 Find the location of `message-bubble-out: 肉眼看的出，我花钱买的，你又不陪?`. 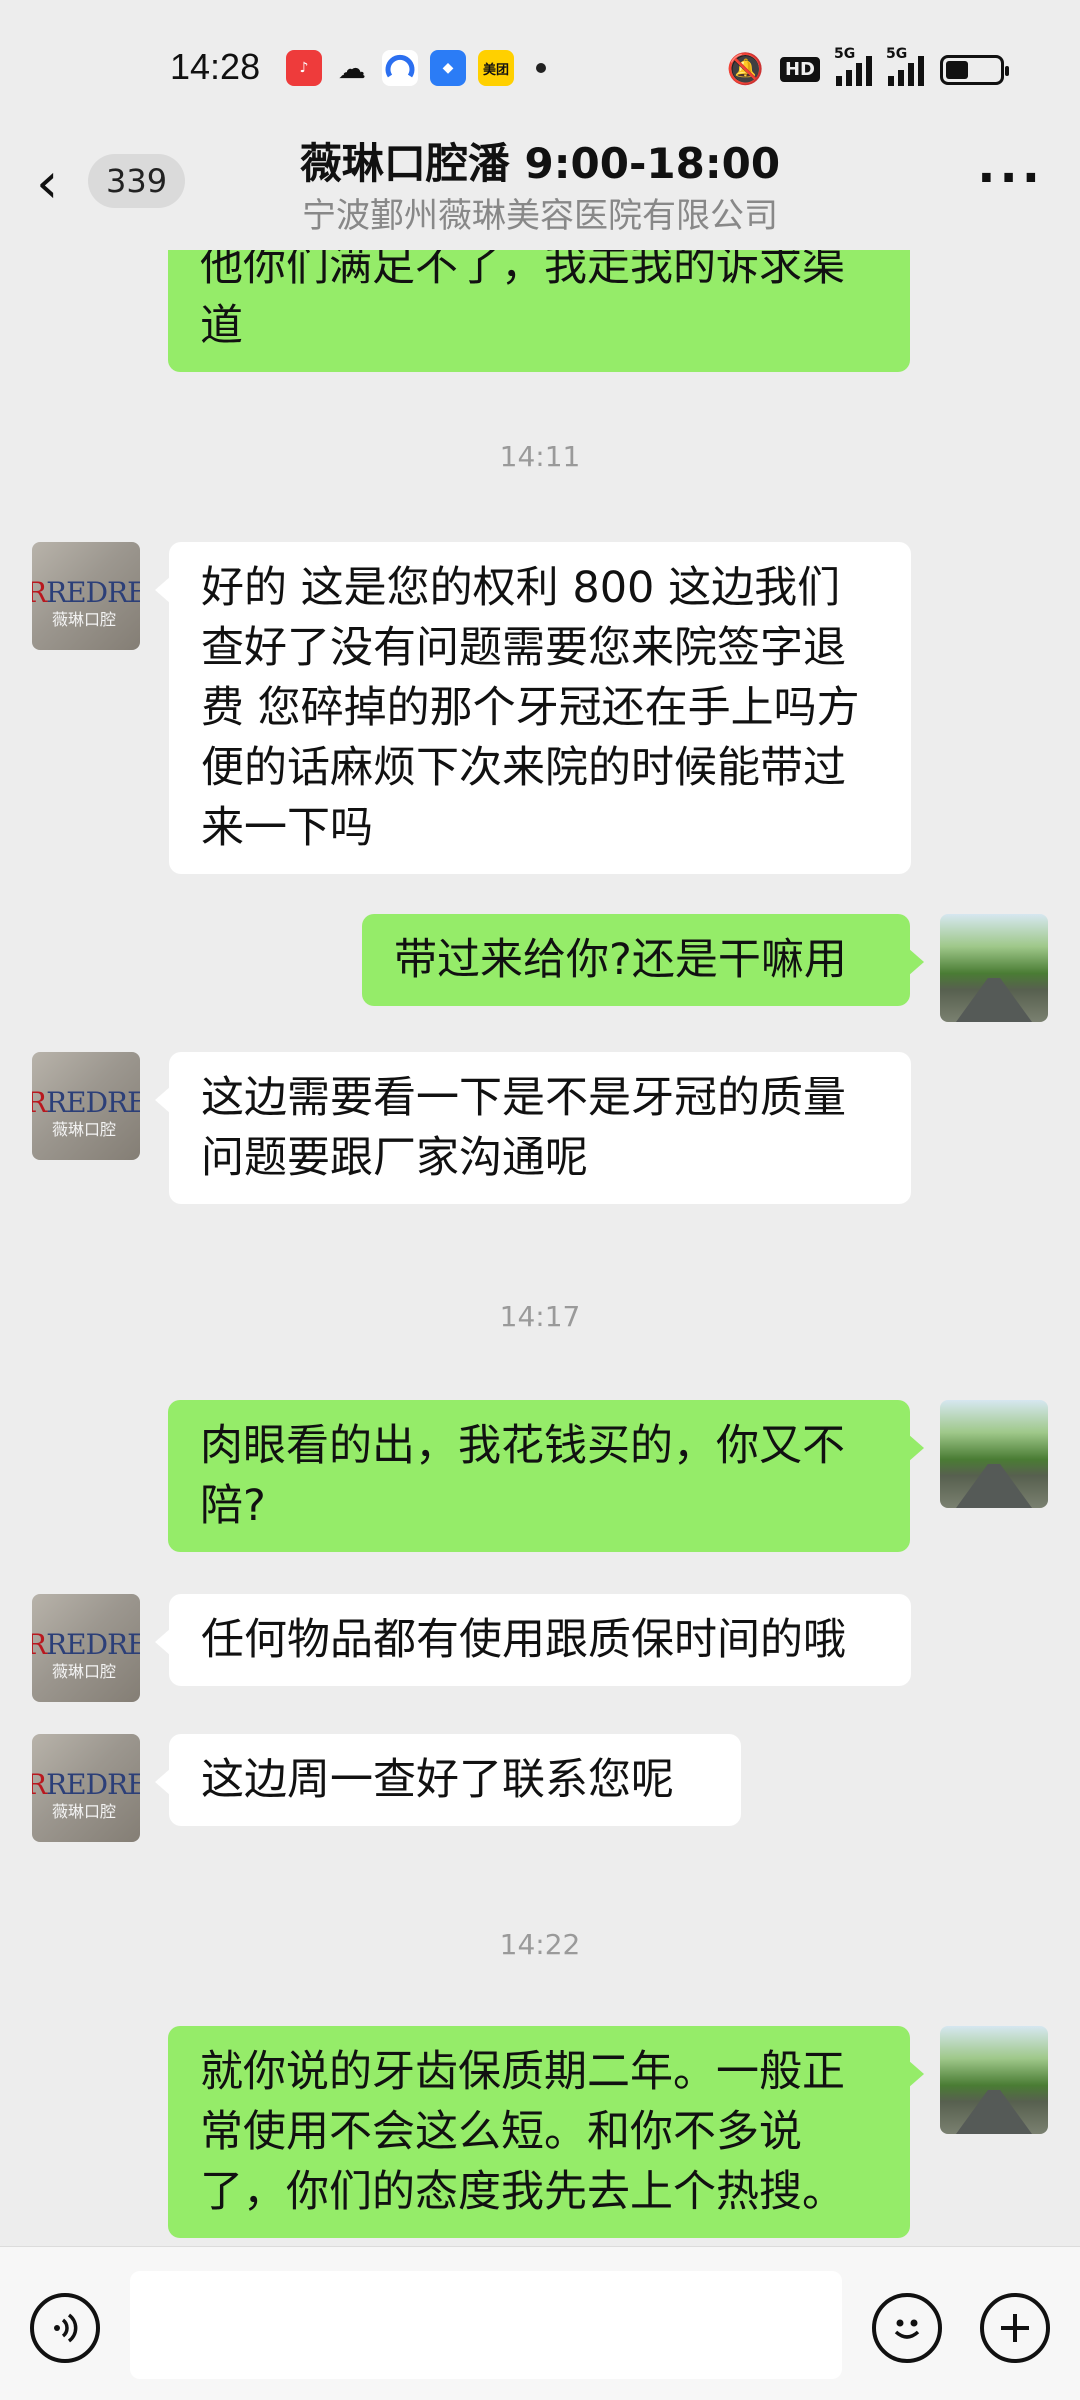

message-bubble-out: 肉眼看的出，我花钱买的，你又不陪? is located at coordinates (546, 1476).